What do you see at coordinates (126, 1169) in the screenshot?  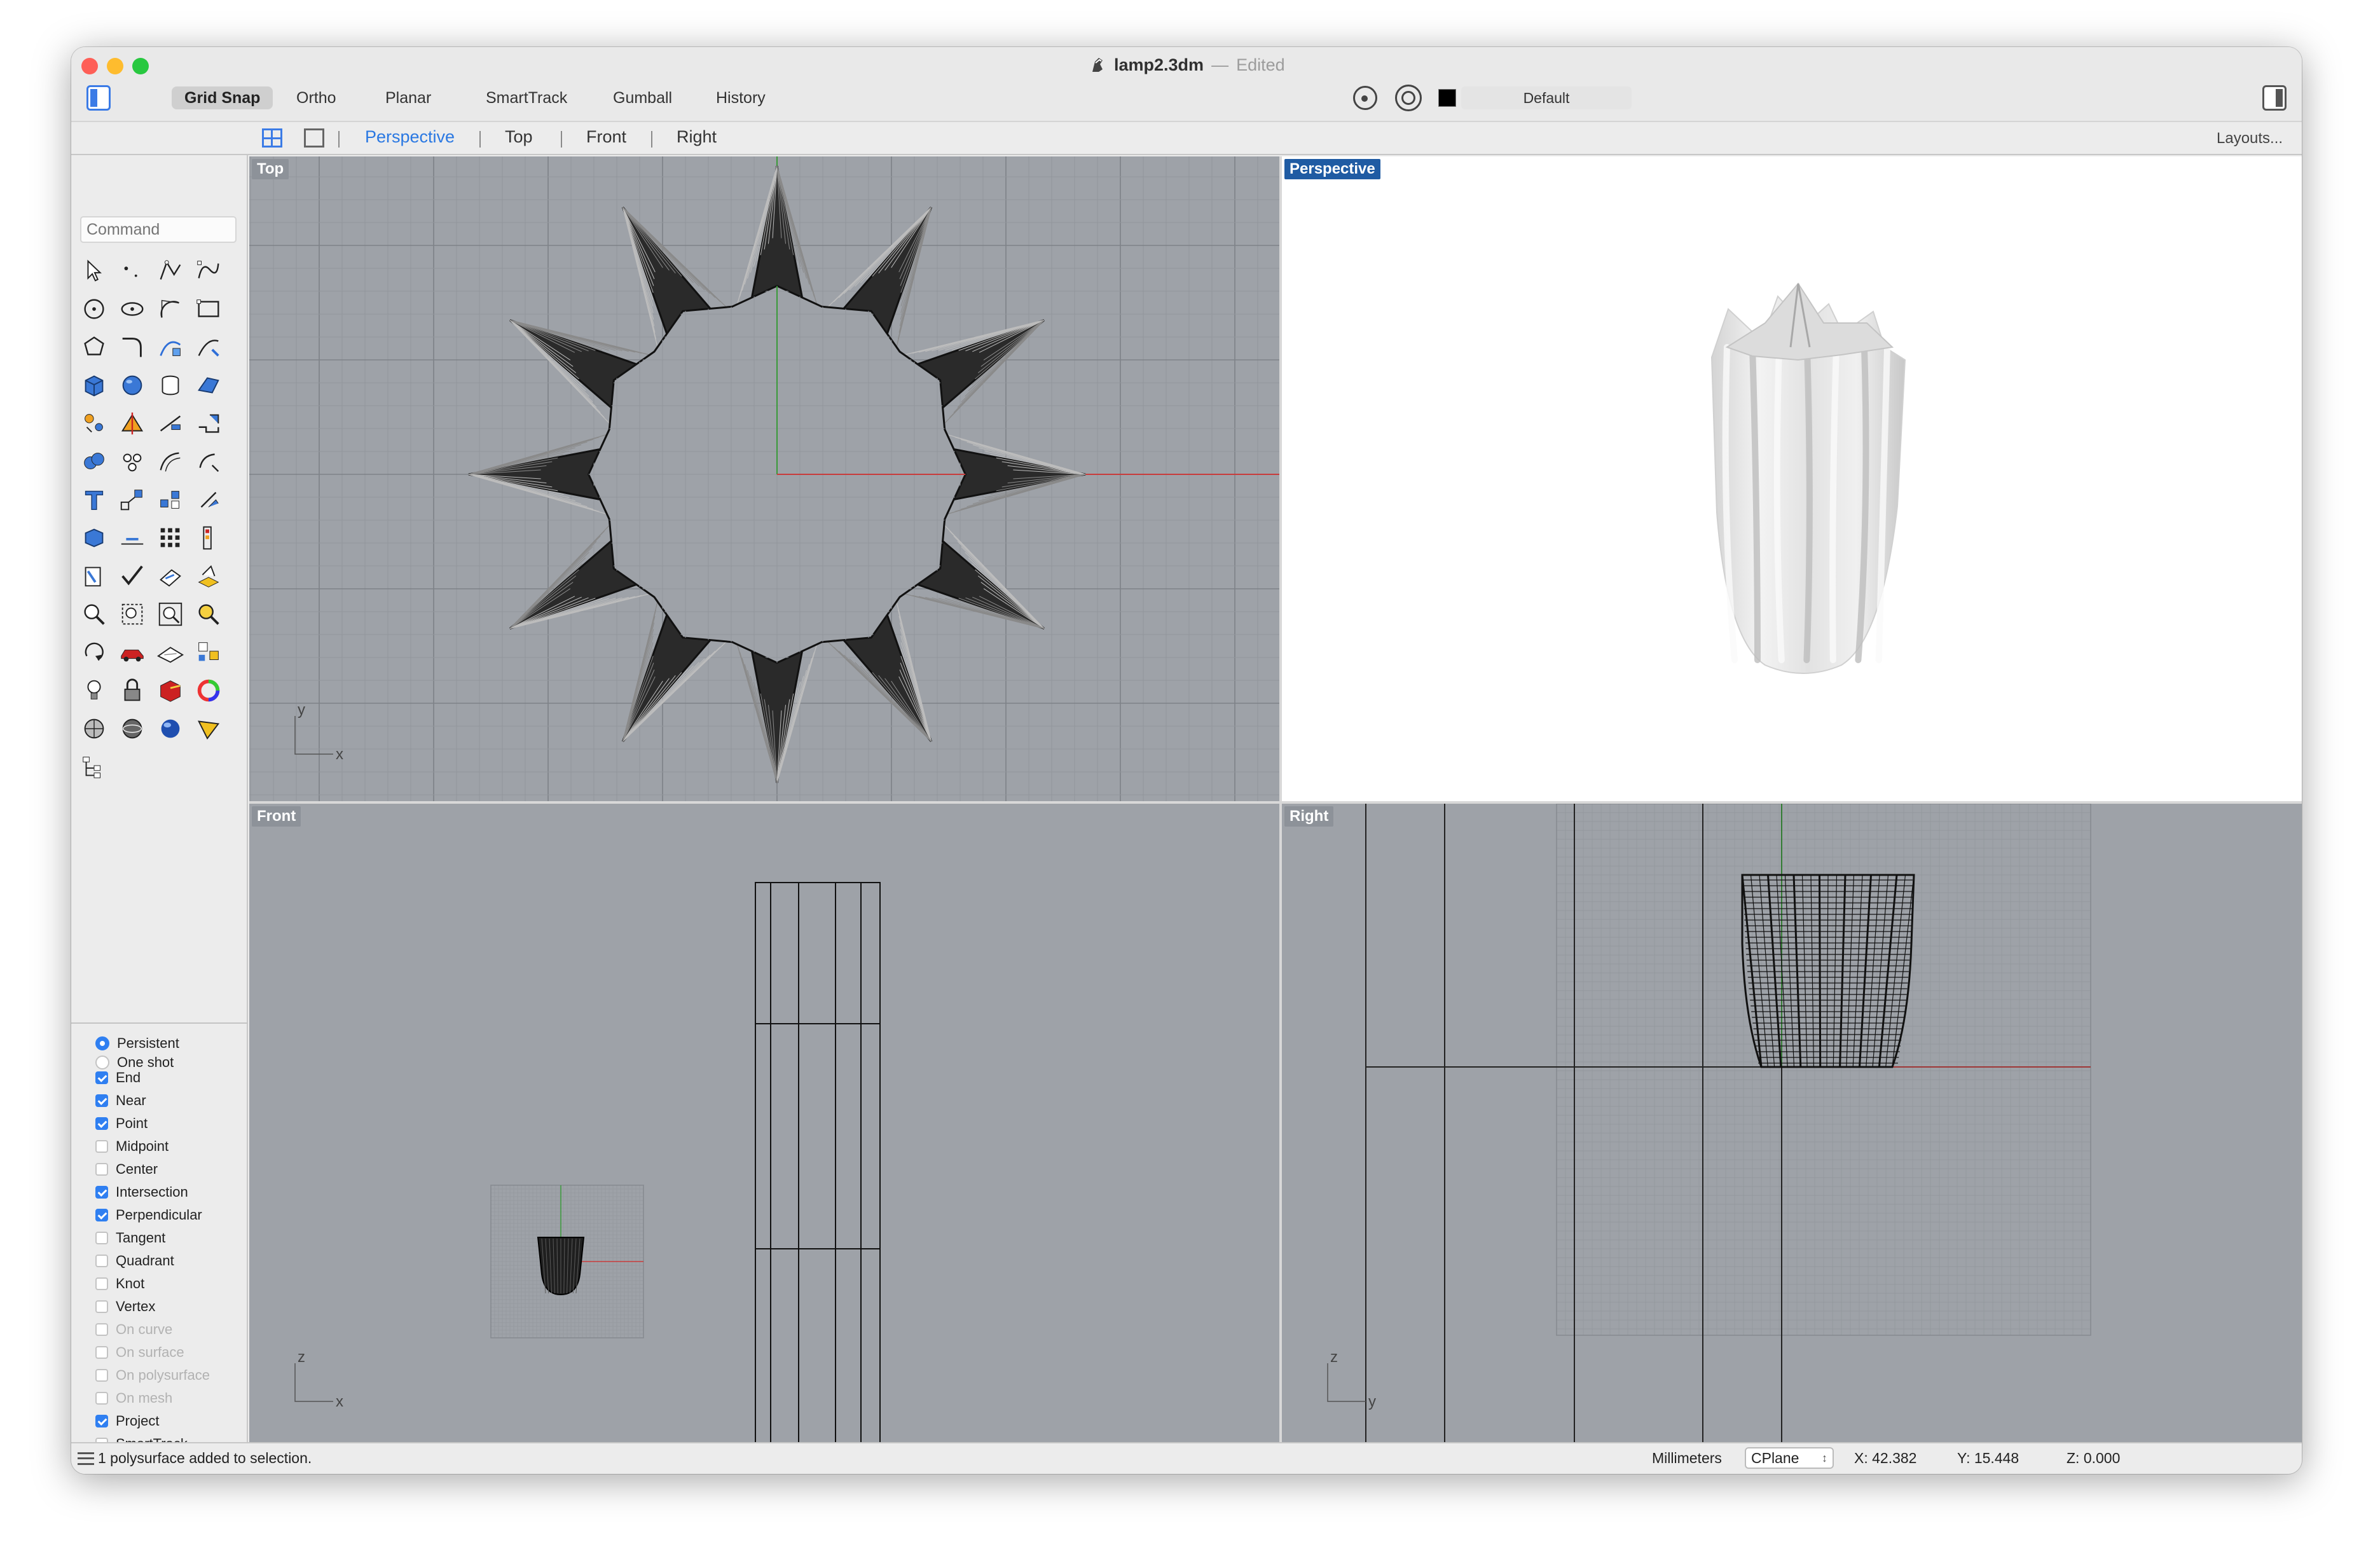 I see `osnap-center: Center` at bounding box center [126, 1169].